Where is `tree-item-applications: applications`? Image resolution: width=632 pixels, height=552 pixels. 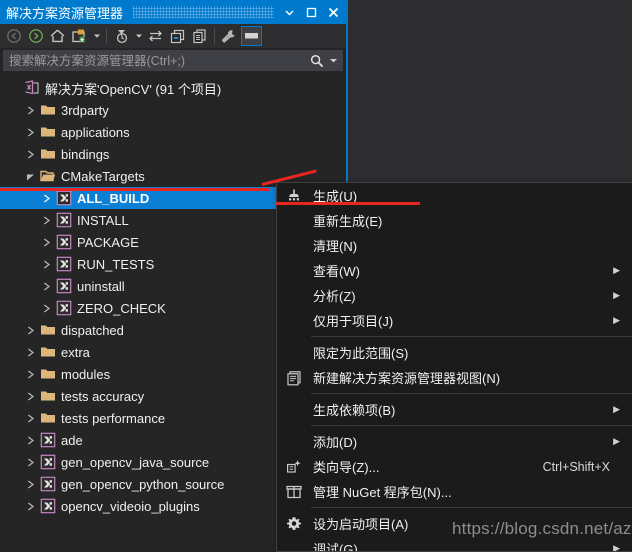 tree-item-applications: applications is located at coordinates (172, 132).